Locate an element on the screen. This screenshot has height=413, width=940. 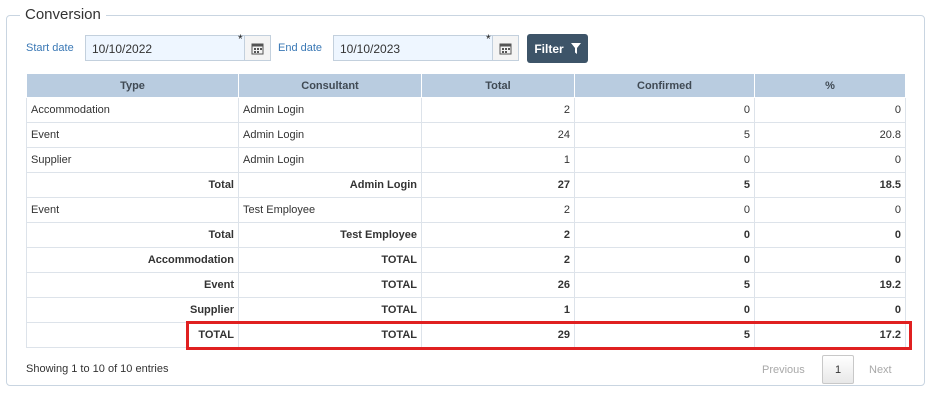
subtotal-row: Supplier TOTAL 1 0 0 is located at coordinates (466, 310).